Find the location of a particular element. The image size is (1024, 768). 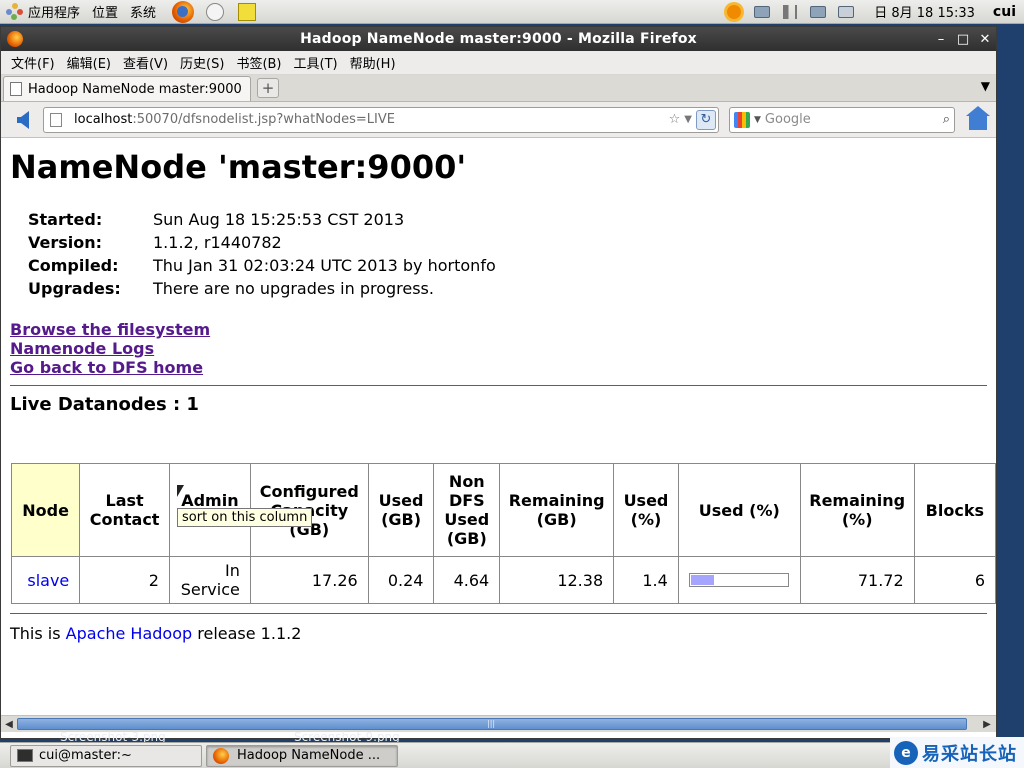

applications-menu: 应用程序 is located at coordinates (43, 12).